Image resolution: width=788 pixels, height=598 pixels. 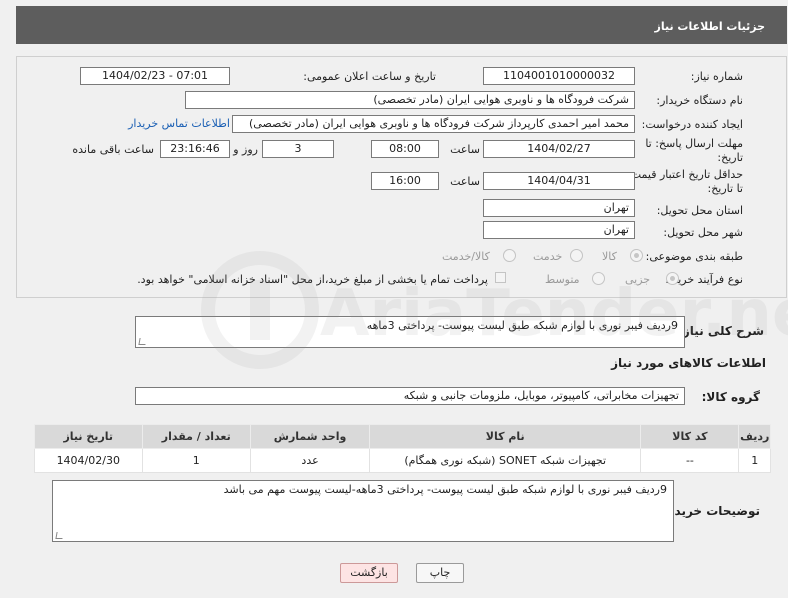 I want to click on category-service-radio, so click(x=576, y=255).